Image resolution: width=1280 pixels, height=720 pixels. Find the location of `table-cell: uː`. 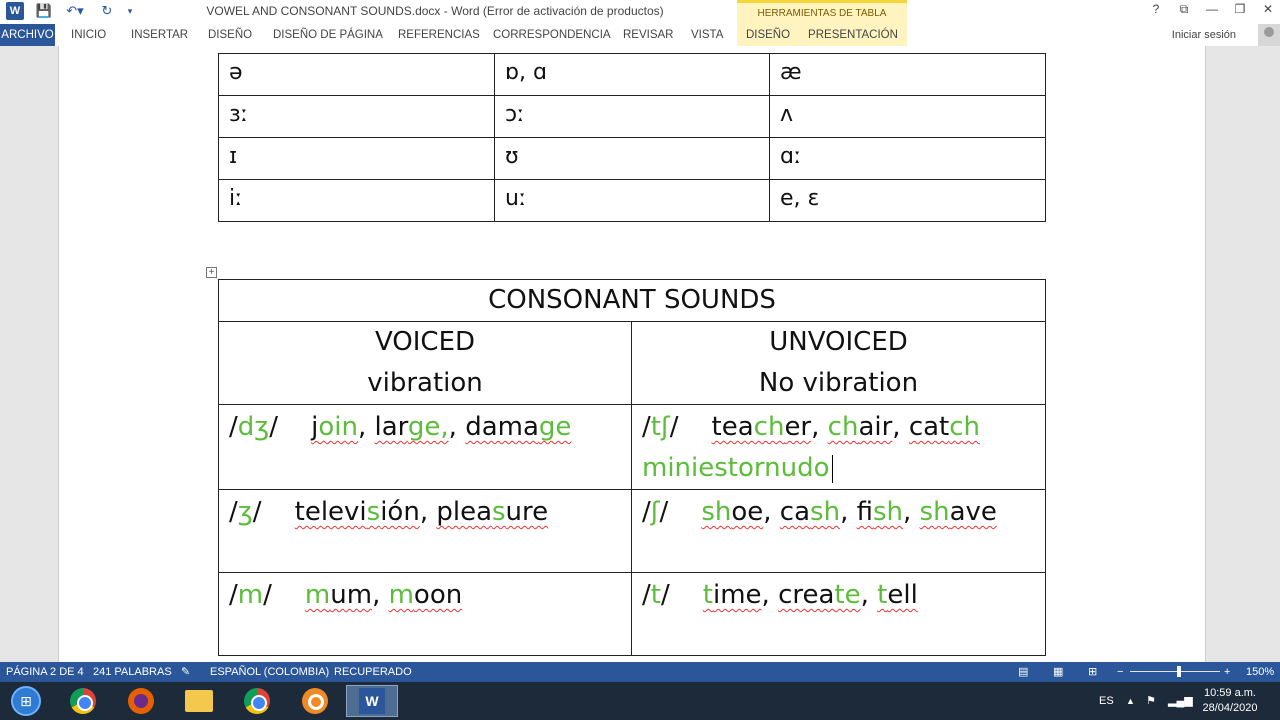

table-cell: uː is located at coordinates (632, 200).